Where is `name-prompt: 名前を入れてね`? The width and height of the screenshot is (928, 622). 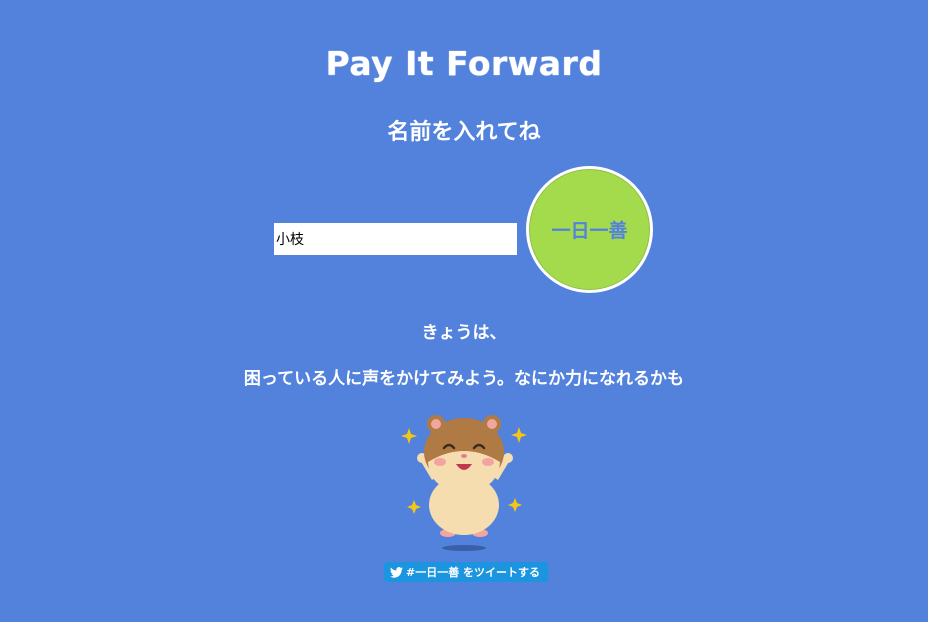 name-prompt: 名前を入れてね is located at coordinates (464, 132).